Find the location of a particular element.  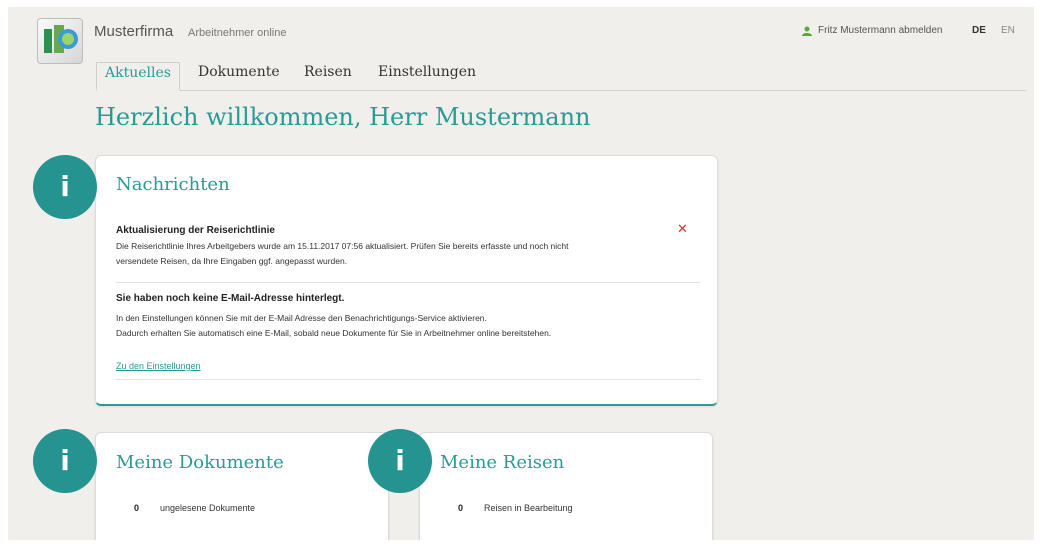

message-title: Aktualisierung der Reiserichtlinie is located at coordinates (195, 230).